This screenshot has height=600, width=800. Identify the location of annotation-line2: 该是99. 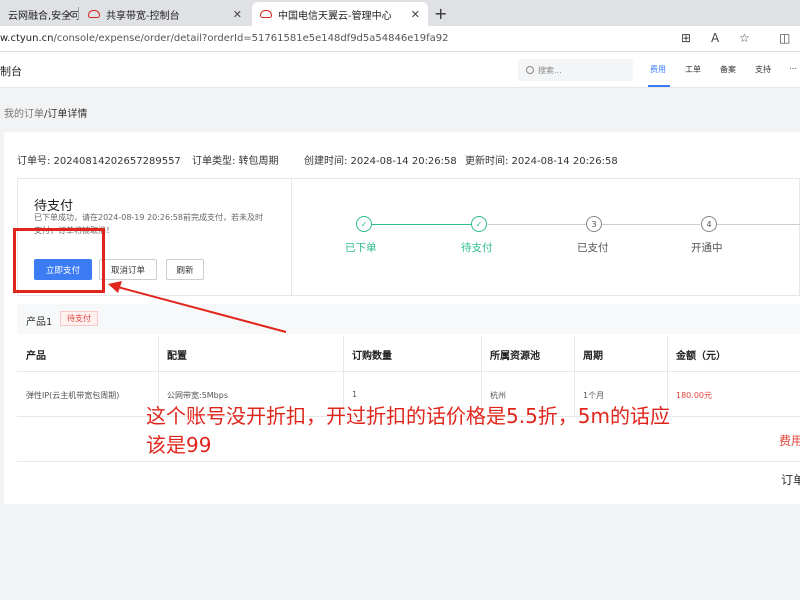
(179, 445).